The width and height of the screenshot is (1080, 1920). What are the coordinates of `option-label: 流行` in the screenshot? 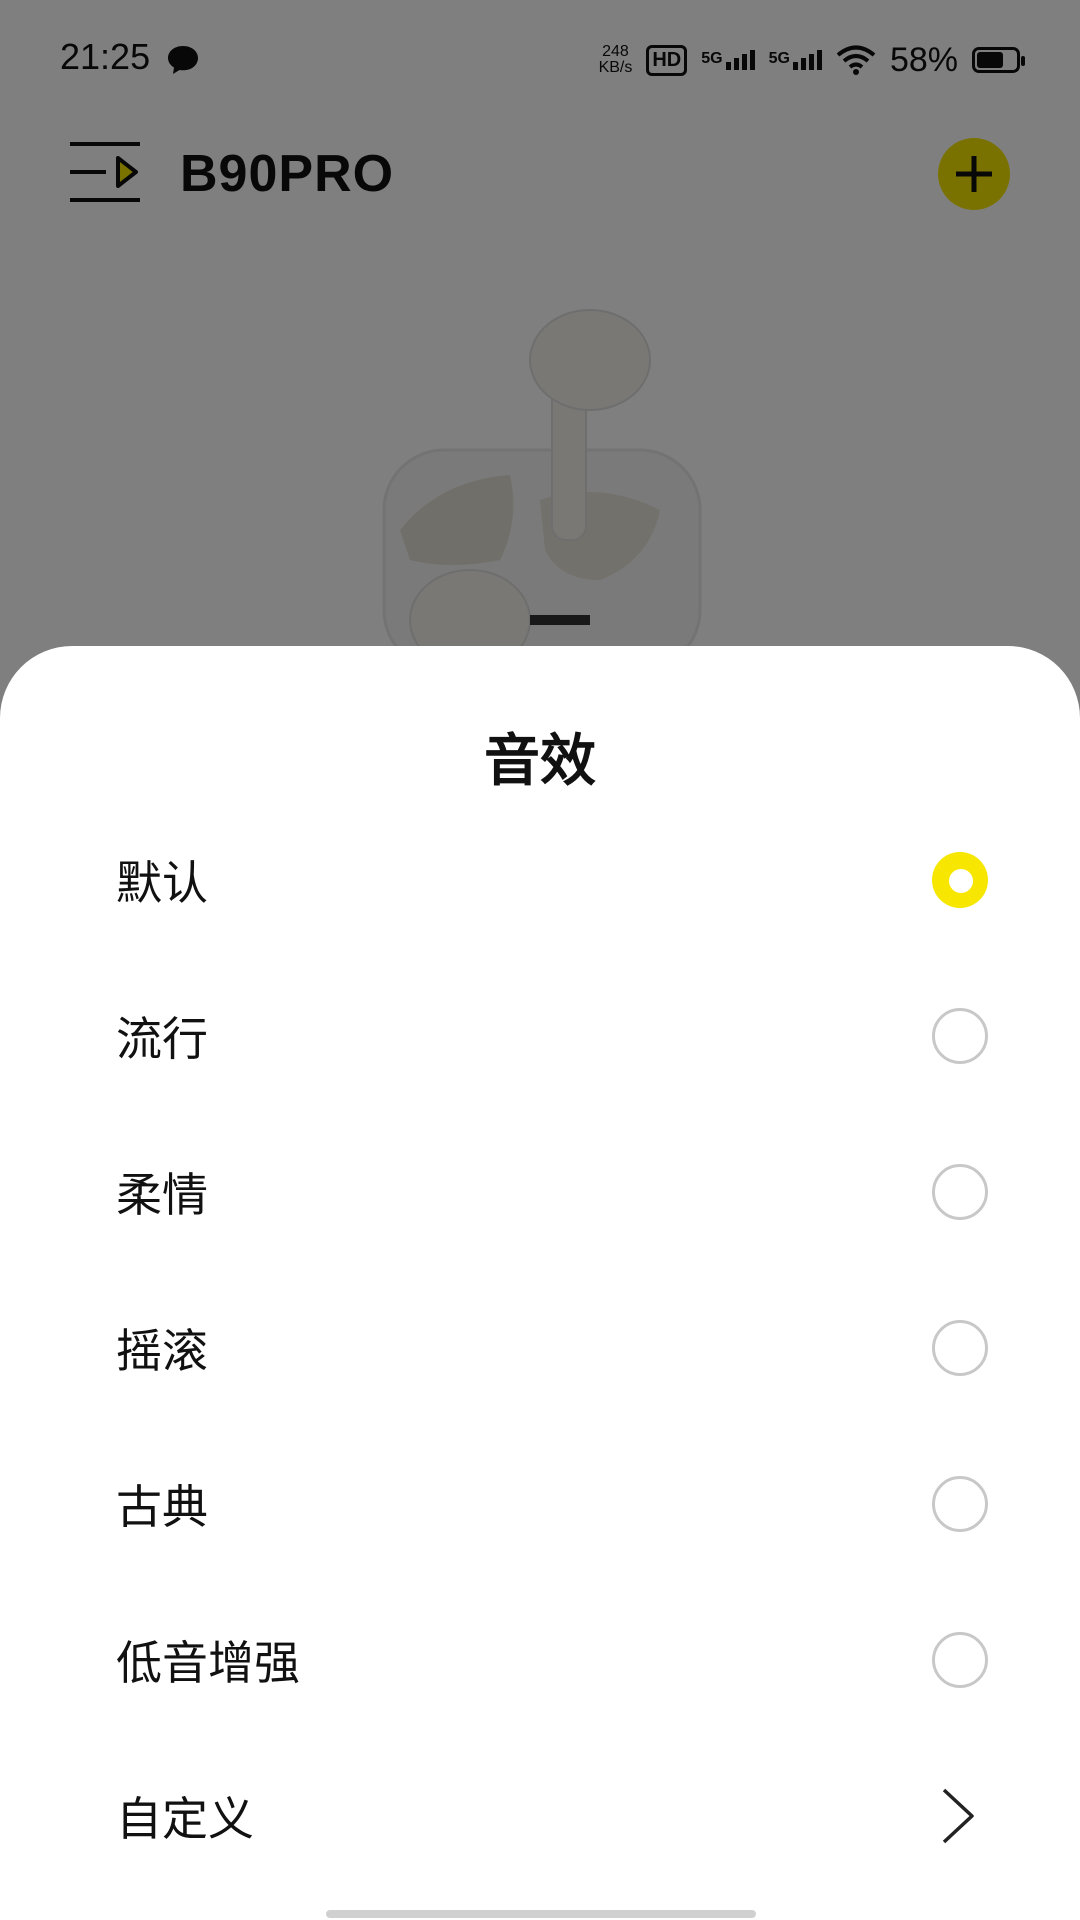 It's located at (162, 1039).